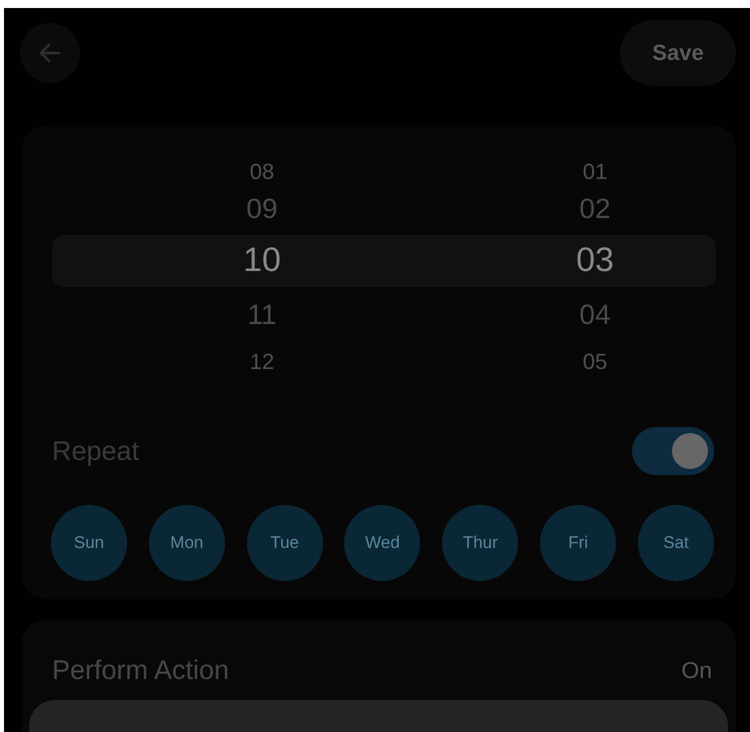 This screenshot has height=732, width=750. I want to click on day-button: Tue, so click(284, 543).